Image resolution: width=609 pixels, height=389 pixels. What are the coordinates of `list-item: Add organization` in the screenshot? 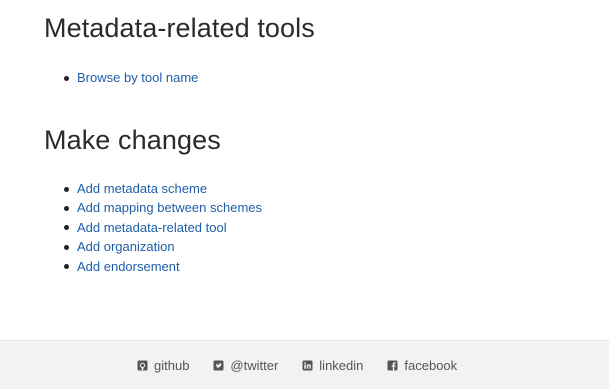 It's located at (163, 246).